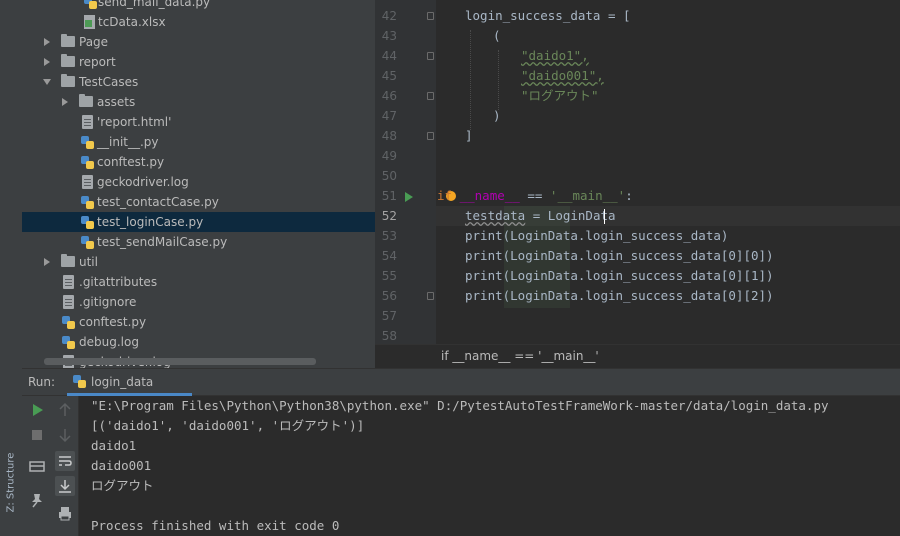 The height and width of the screenshot is (536, 900). Describe the element at coordinates (198, 62) in the screenshot. I see `tree-item: report` at that location.